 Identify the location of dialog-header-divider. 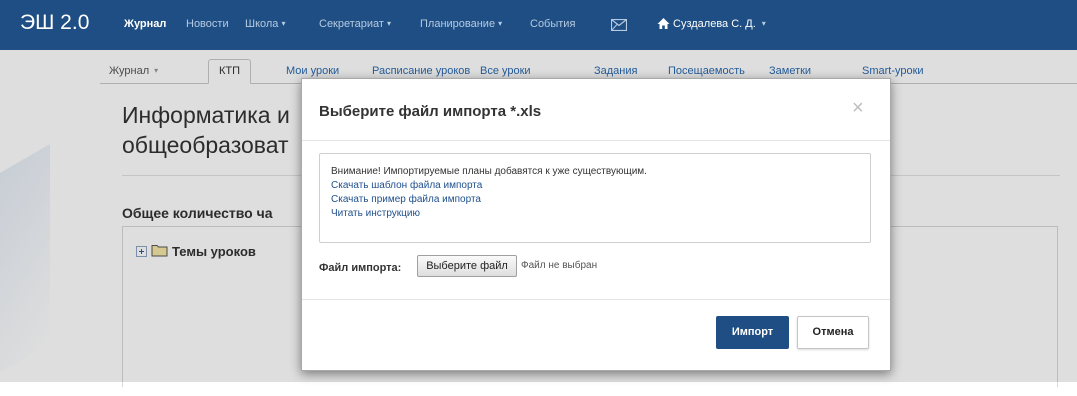
(596, 140).